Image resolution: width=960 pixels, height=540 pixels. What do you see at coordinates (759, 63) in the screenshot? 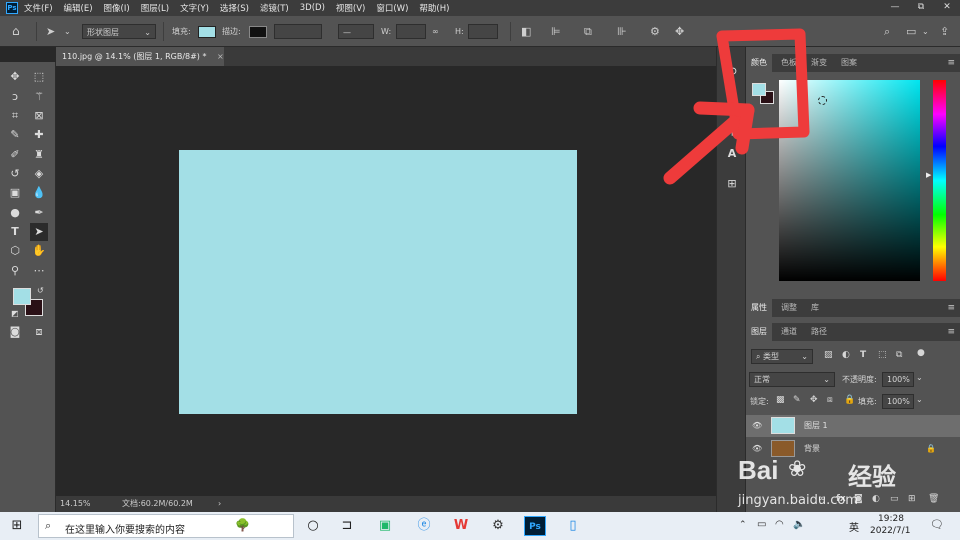
I see `tab-color: 颜色` at bounding box center [759, 63].